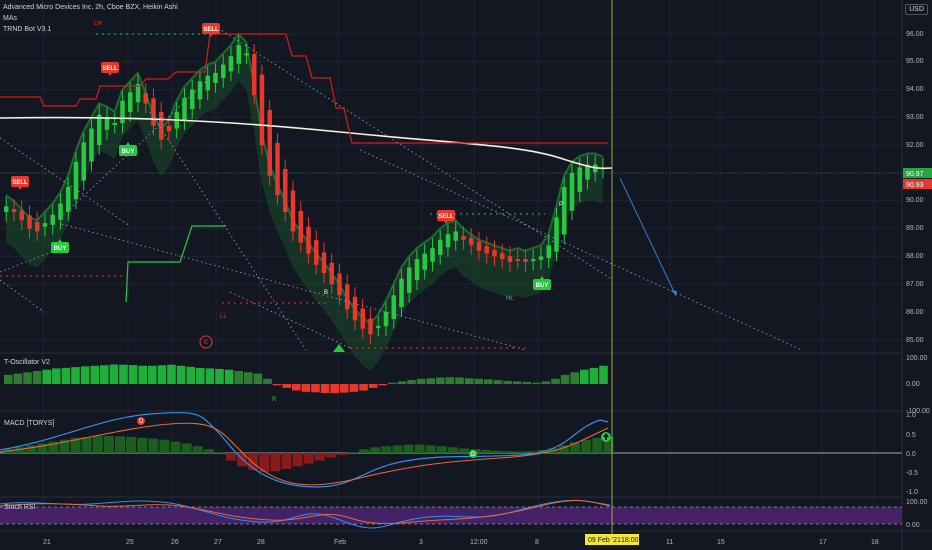  What do you see at coordinates (912, 473) in the screenshot?
I see `macd-tick: -0.5` at bounding box center [912, 473].